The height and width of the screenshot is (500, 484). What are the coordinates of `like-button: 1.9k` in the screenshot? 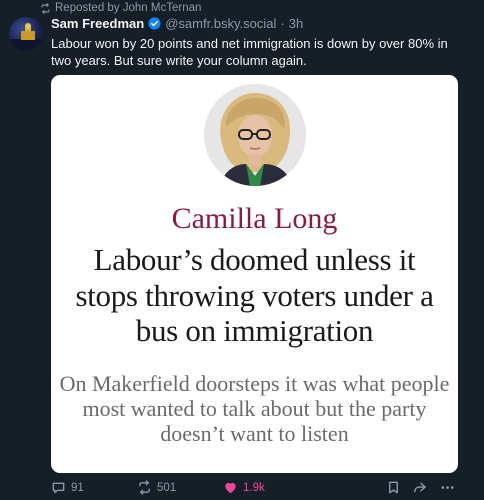 It's located at (244, 487).